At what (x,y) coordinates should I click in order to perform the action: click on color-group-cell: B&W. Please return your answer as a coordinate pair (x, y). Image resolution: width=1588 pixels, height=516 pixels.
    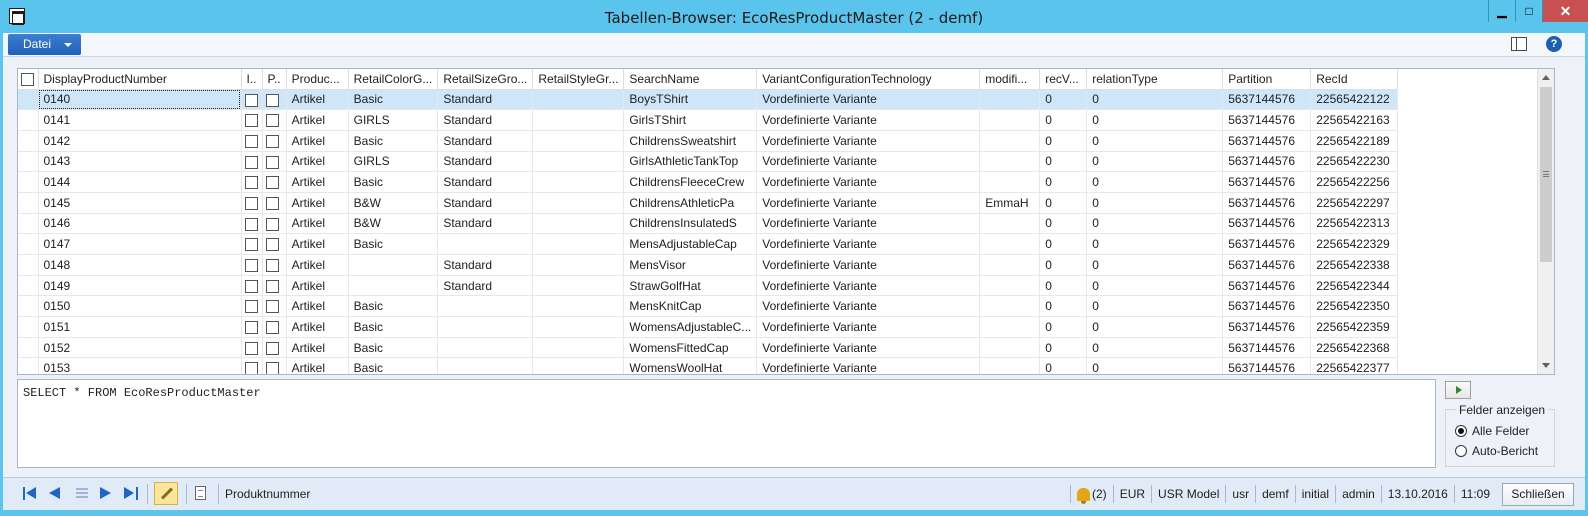
    Looking at the image, I should click on (393, 203).